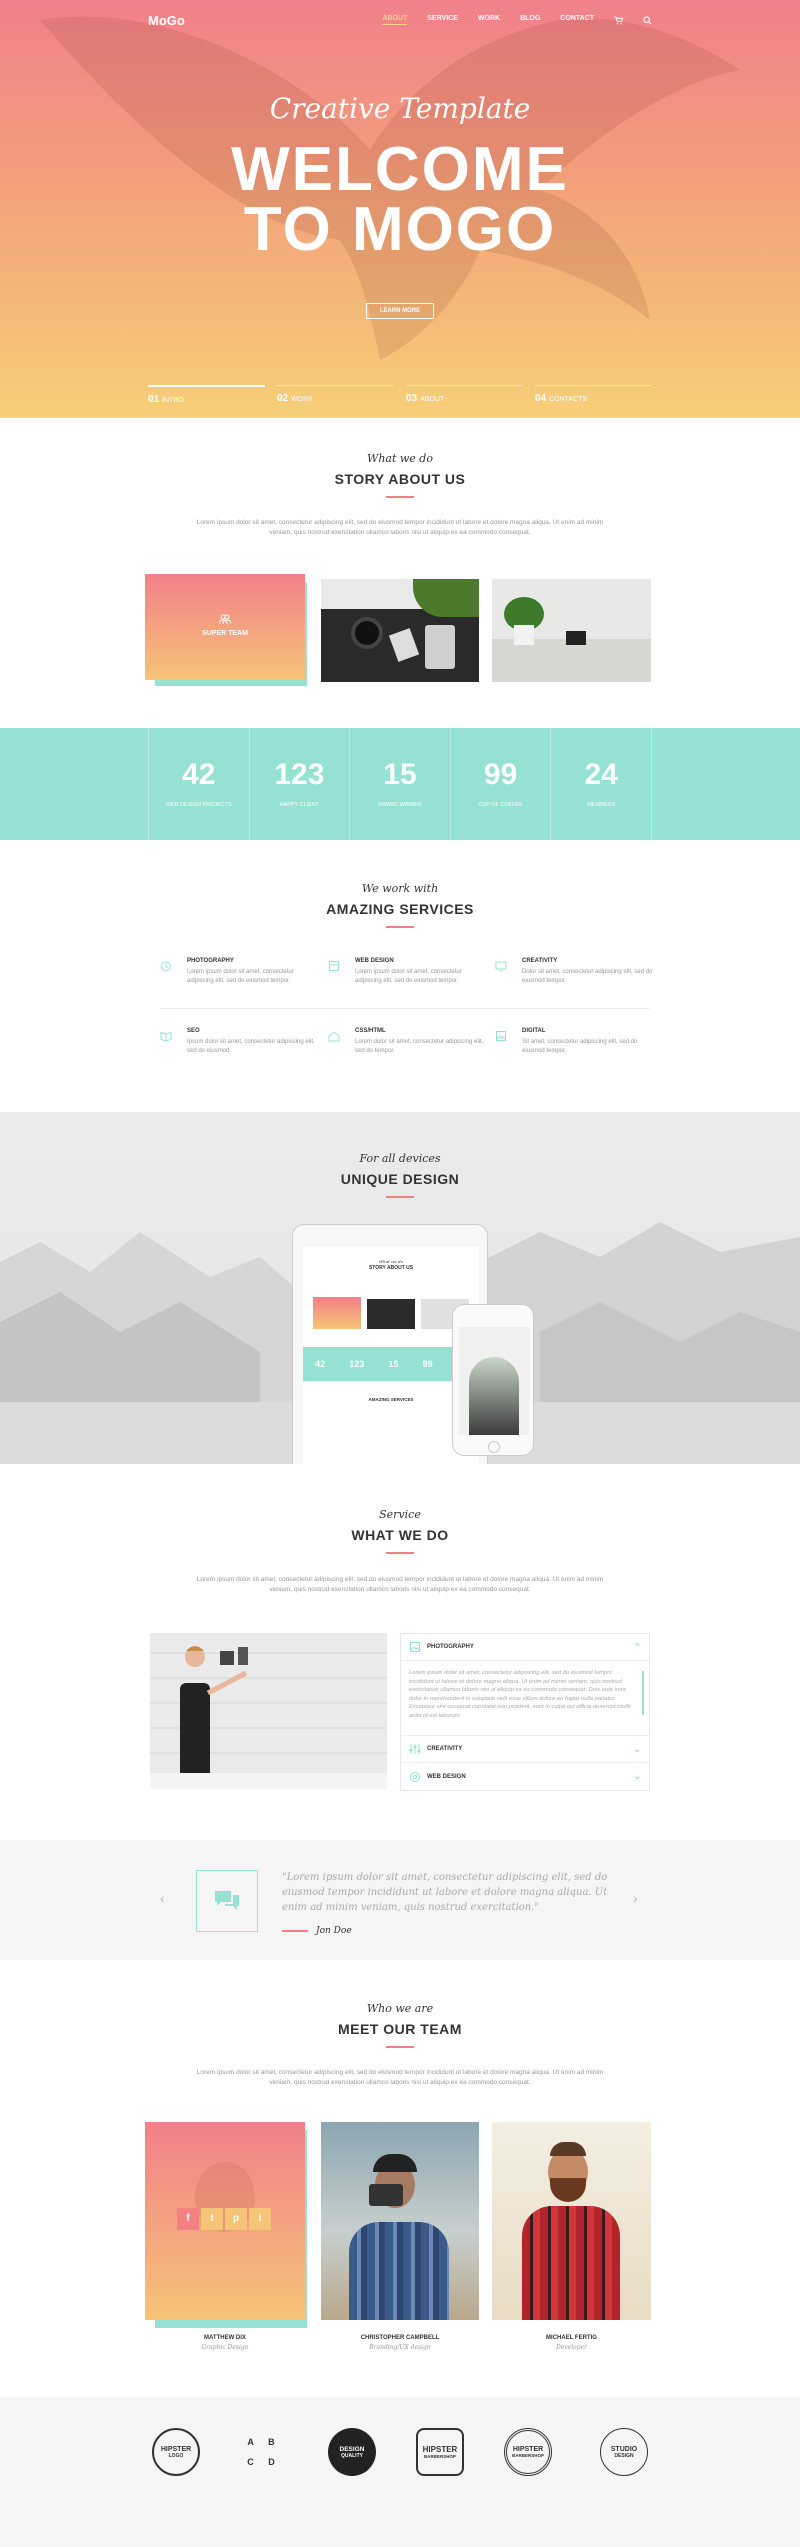  What do you see at coordinates (647, 20) in the screenshot?
I see `search-icon` at bounding box center [647, 20].